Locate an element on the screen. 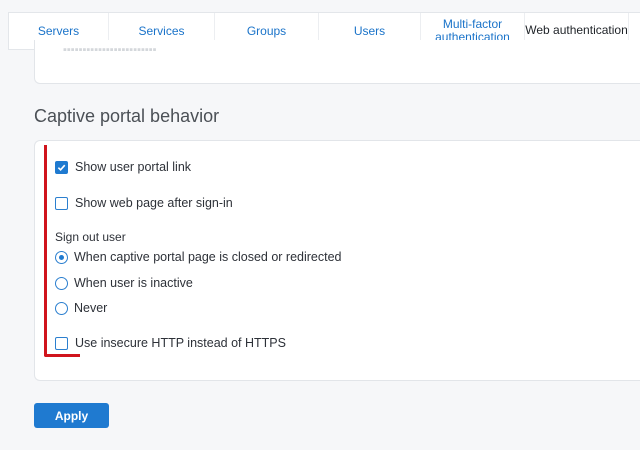 The width and height of the screenshot is (640, 450). show-web-page-option: Show web page after sign-in is located at coordinates (144, 203).